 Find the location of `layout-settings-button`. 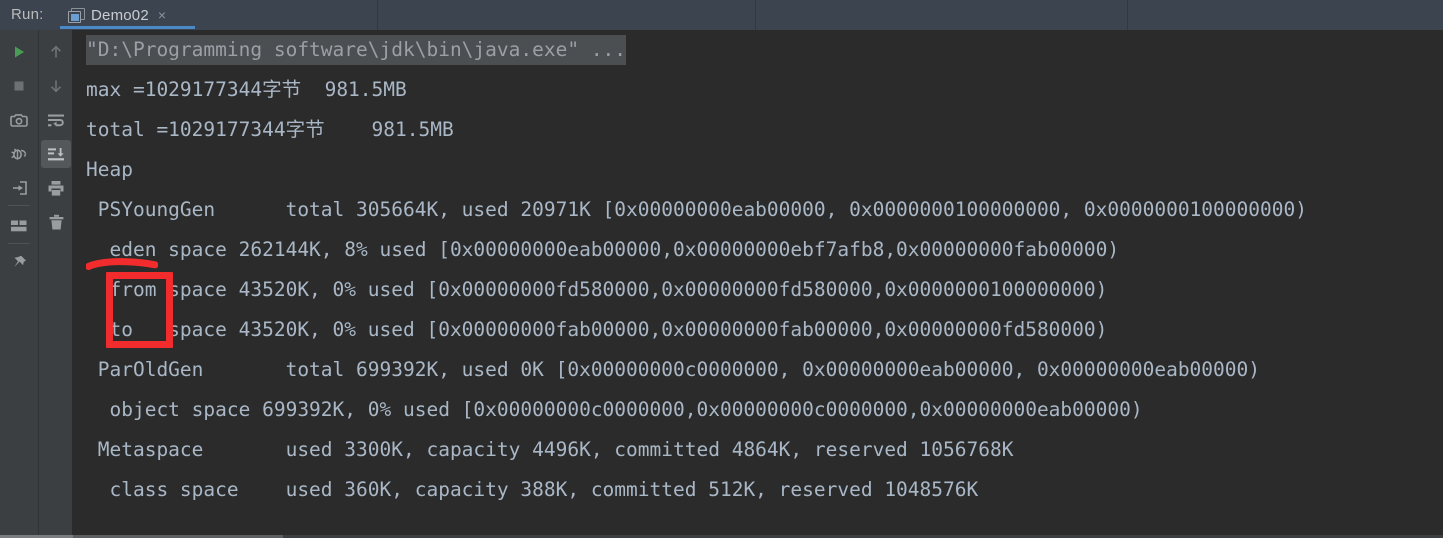

layout-settings-button is located at coordinates (19, 226).